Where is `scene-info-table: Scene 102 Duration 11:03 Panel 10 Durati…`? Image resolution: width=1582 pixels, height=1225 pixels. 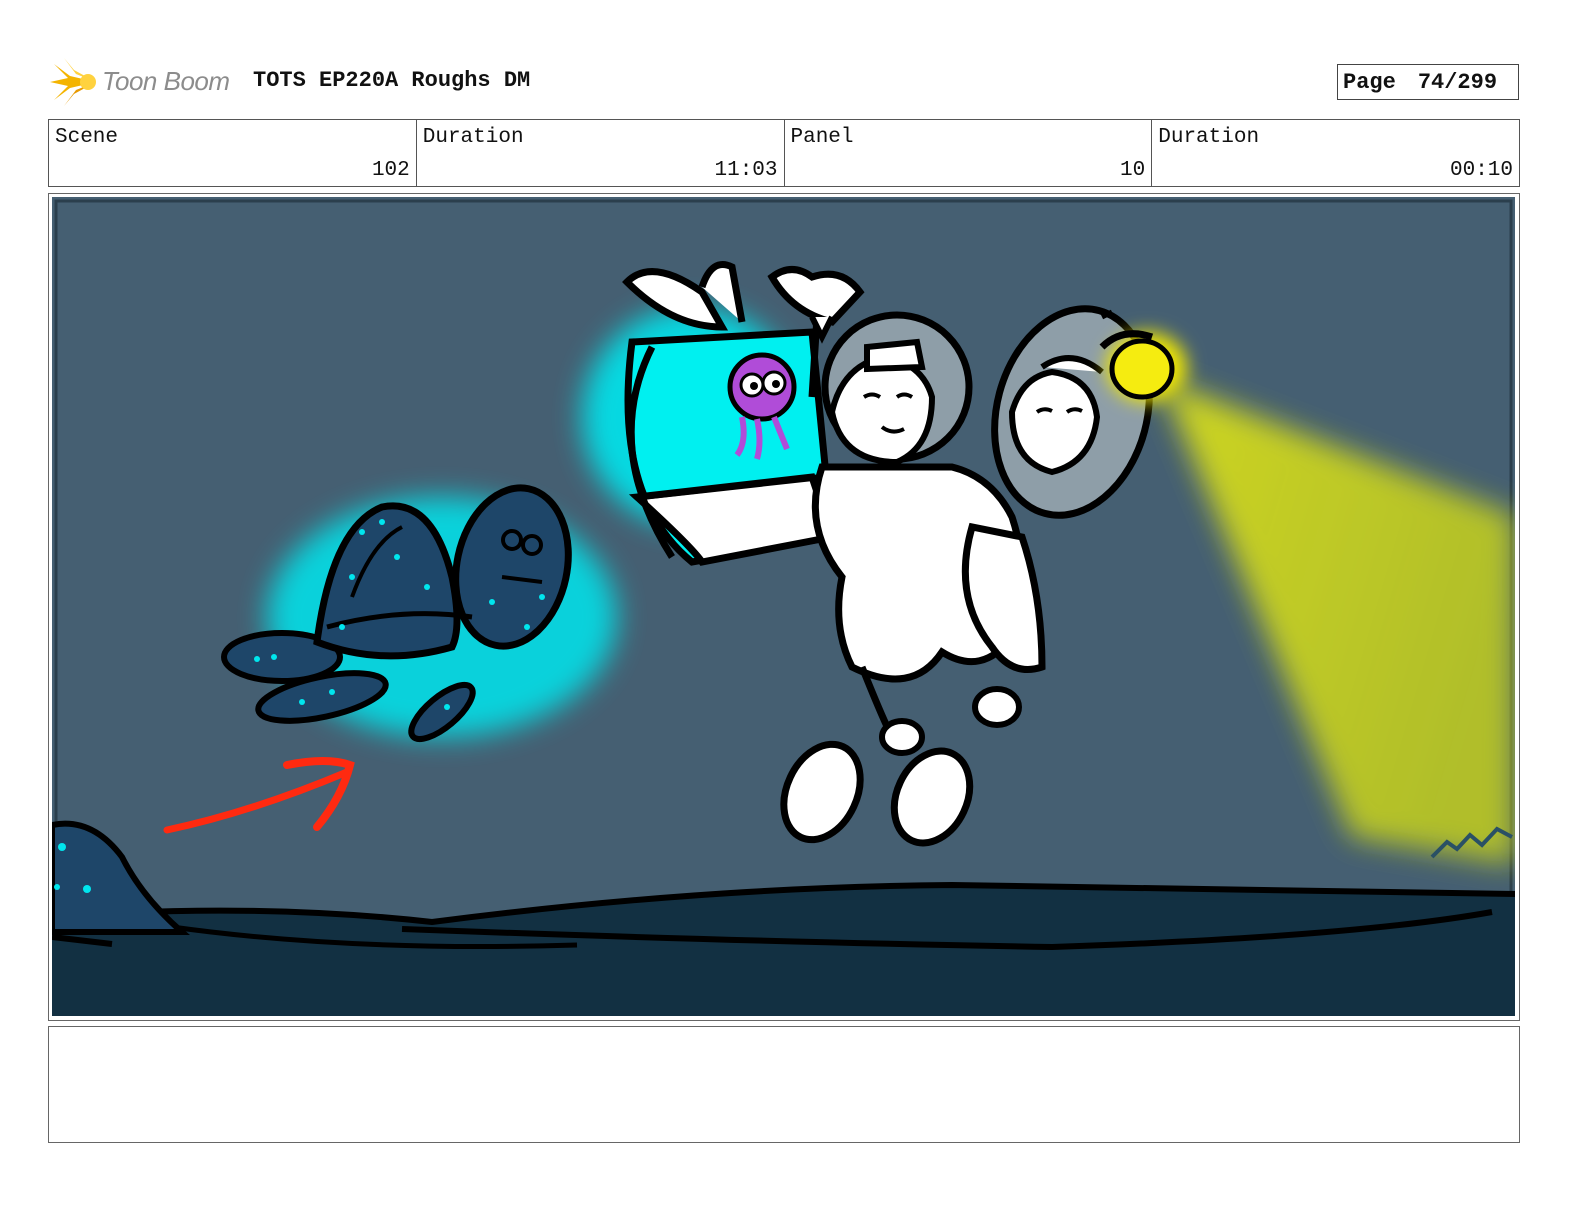
scene-info-table: Scene 102 Duration 11:03 Panel 10 Durati… is located at coordinates (784, 153).